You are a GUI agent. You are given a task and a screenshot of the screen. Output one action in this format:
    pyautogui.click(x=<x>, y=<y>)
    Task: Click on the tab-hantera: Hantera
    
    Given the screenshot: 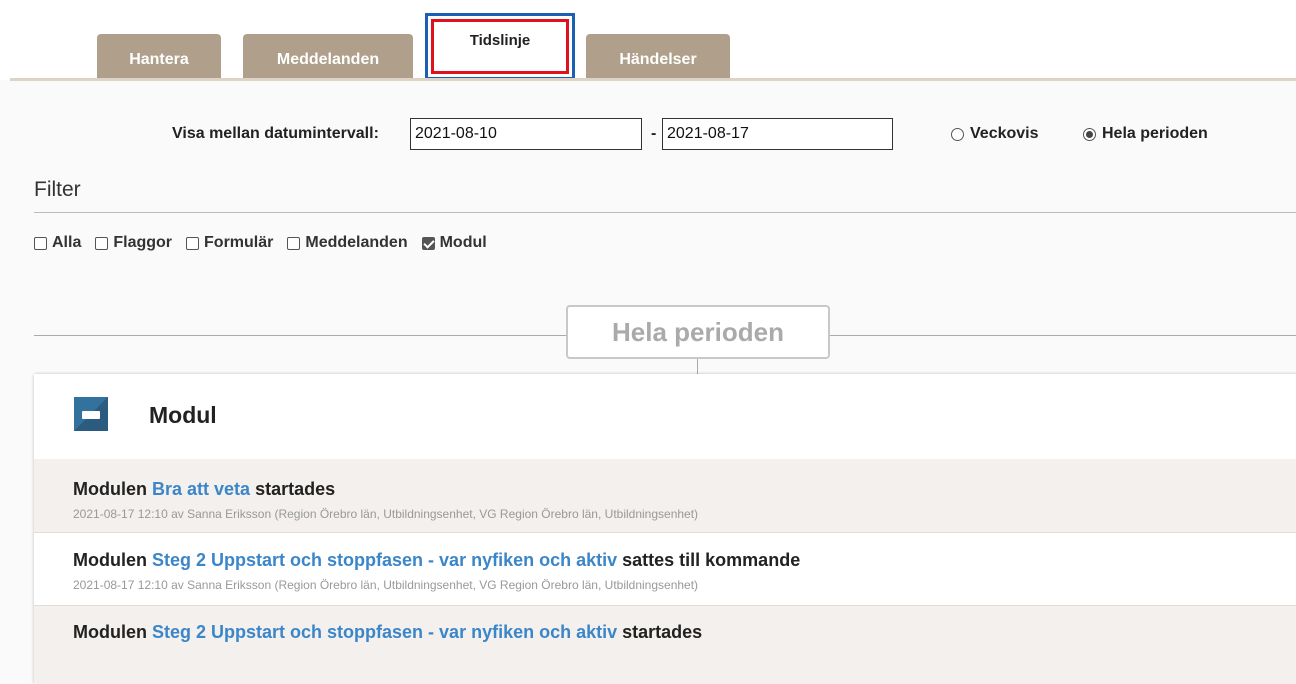 What is the action you would take?
    pyautogui.click(x=159, y=56)
    